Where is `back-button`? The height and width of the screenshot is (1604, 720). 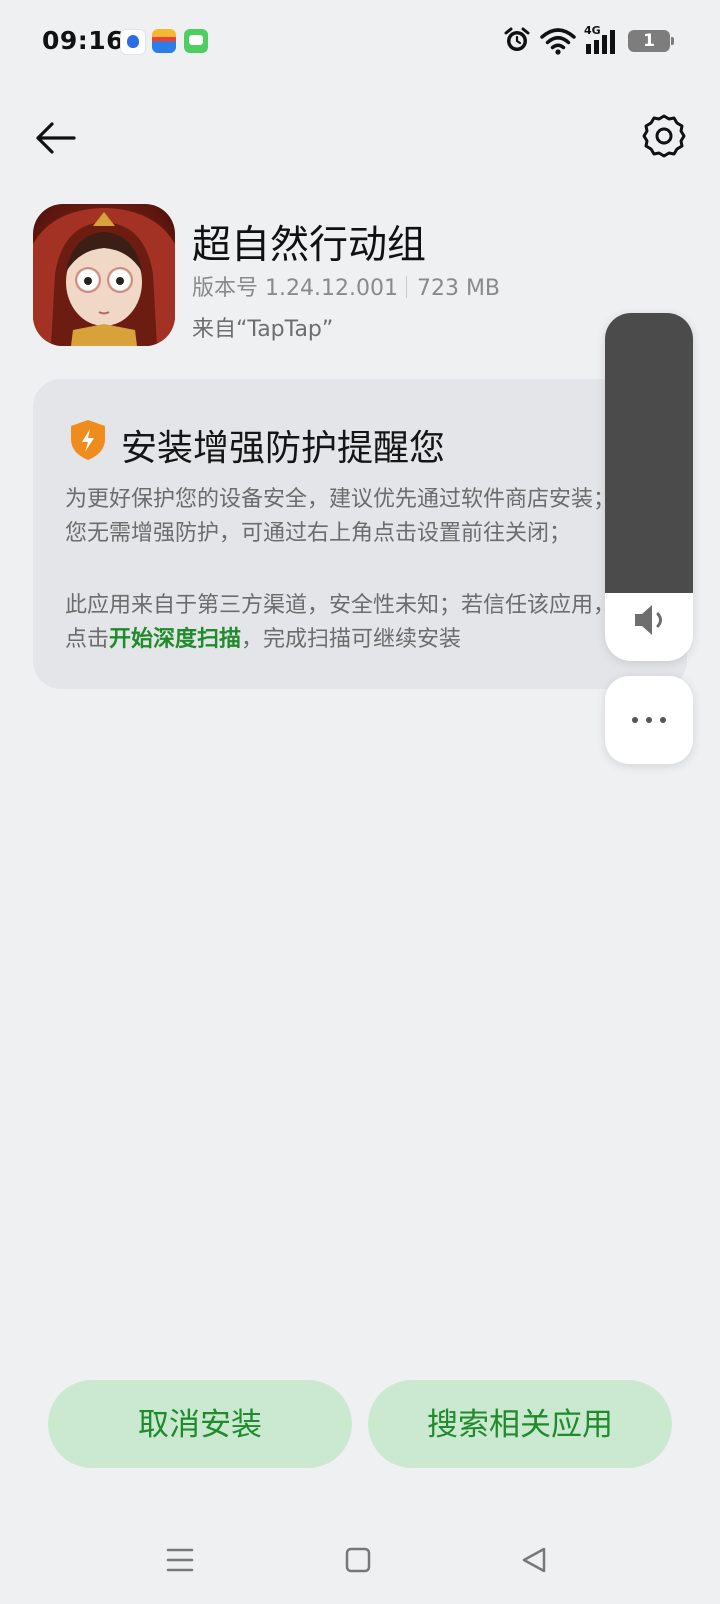
back-button is located at coordinates (56, 138).